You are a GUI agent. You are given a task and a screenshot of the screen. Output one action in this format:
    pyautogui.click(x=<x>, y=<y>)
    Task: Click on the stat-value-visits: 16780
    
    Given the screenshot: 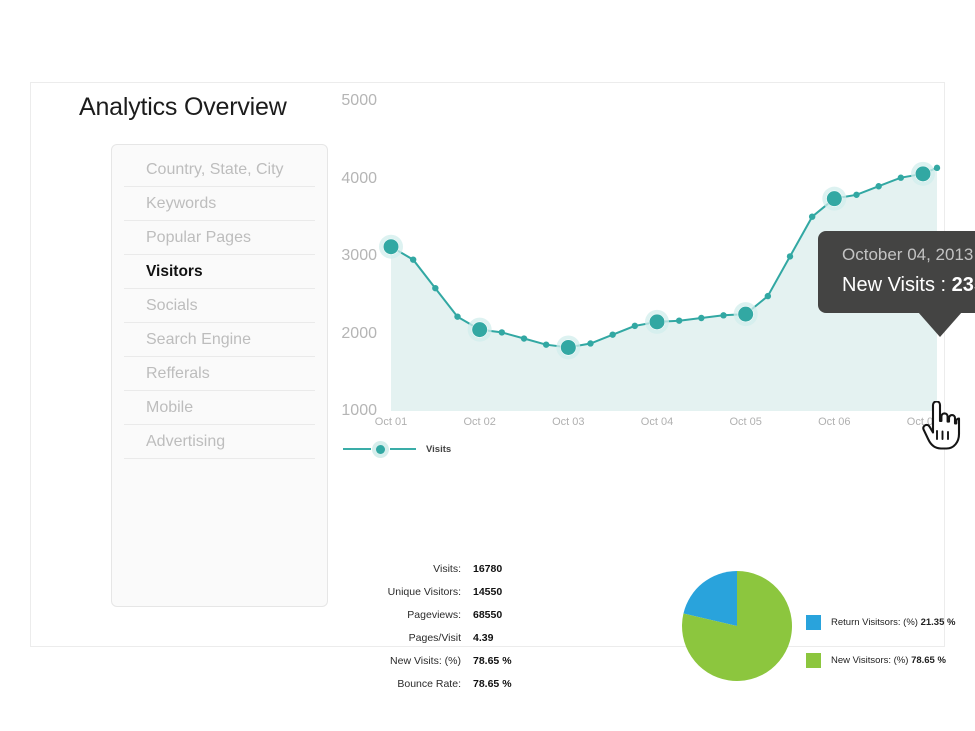 What is the action you would take?
    pyautogui.click(x=488, y=569)
    